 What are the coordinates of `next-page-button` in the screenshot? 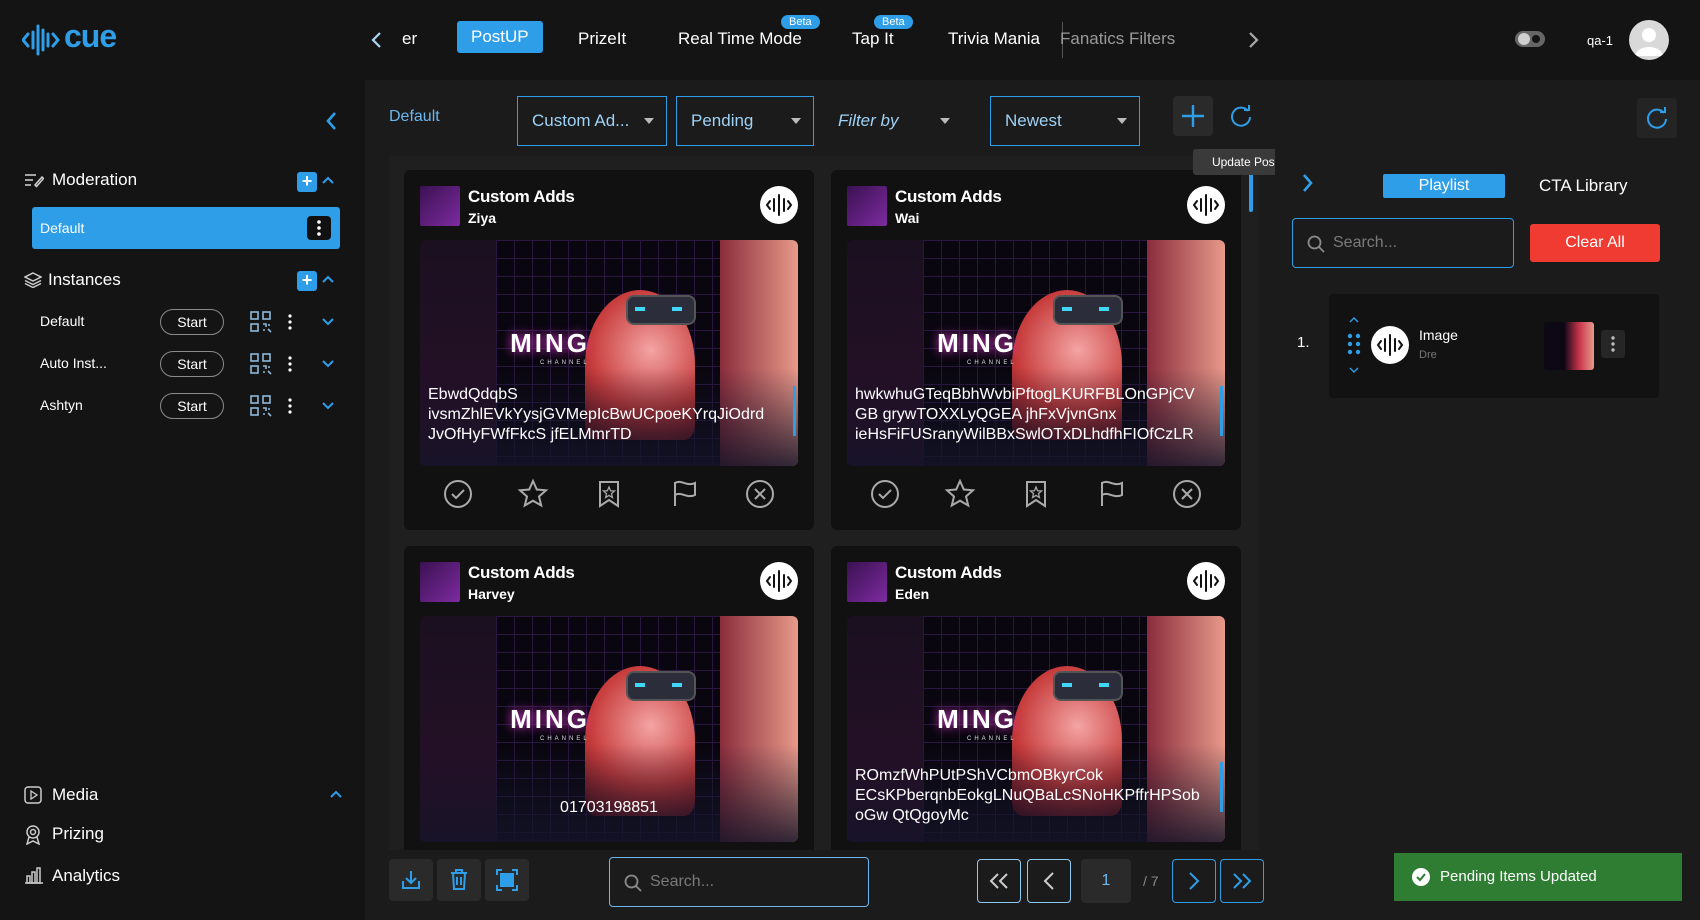 It's located at (1194, 881).